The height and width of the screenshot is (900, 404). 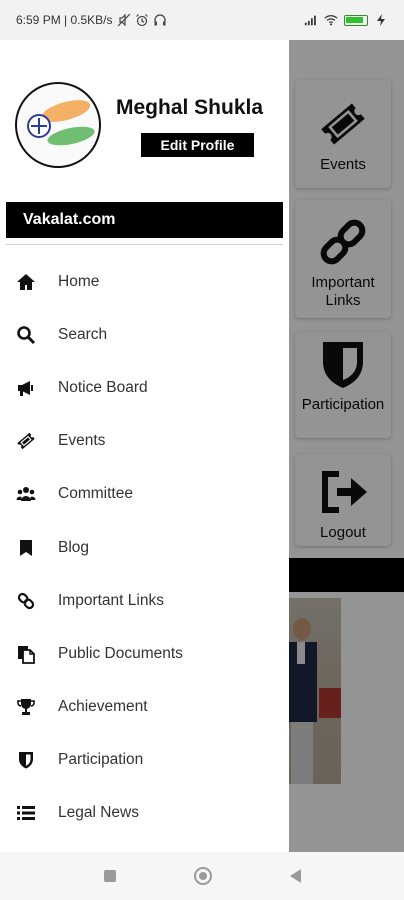 I want to click on menu-item-public-documents: Public Documents, so click(x=144, y=653).